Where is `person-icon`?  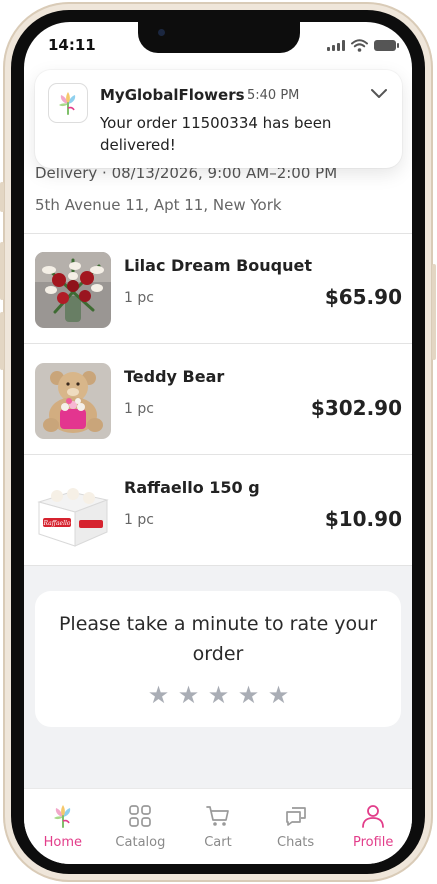
person-icon is located at coordinates (373, 816).